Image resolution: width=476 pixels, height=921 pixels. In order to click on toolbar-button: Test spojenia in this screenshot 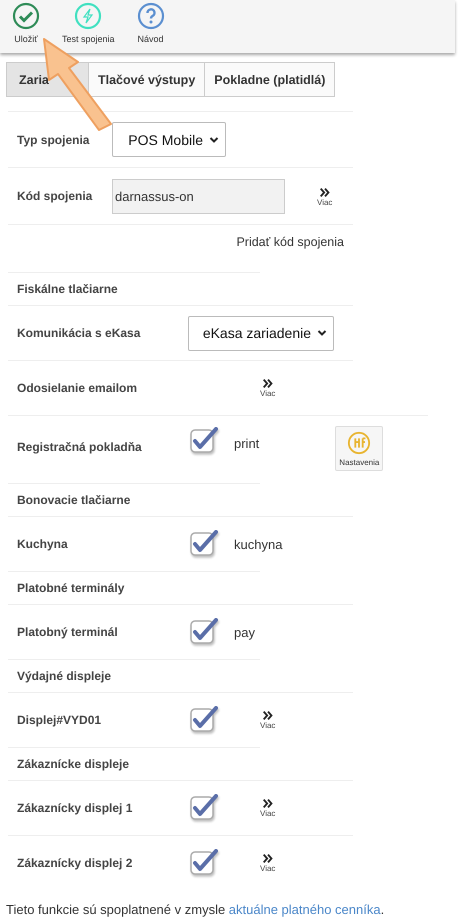, I will do `click(88, 26)`.